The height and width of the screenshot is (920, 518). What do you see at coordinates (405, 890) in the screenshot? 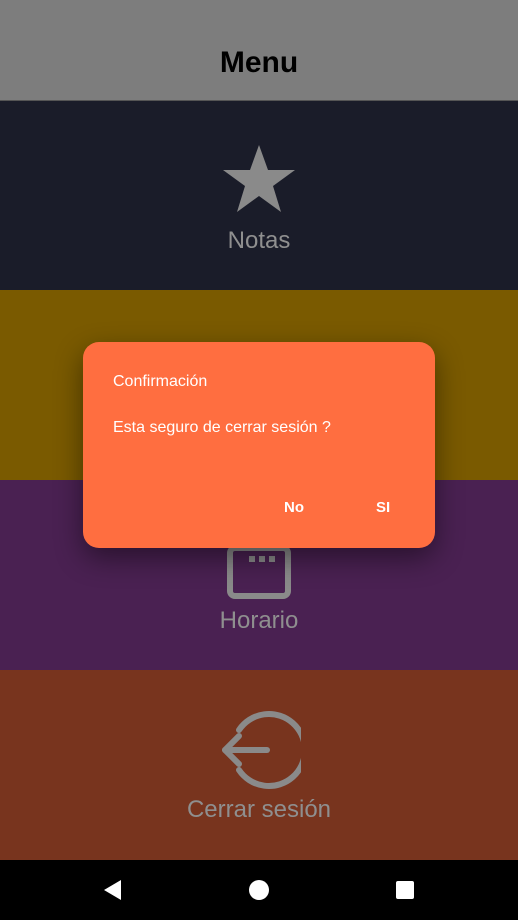
I see `recents-square-icon` at bounding box center [405, 890].